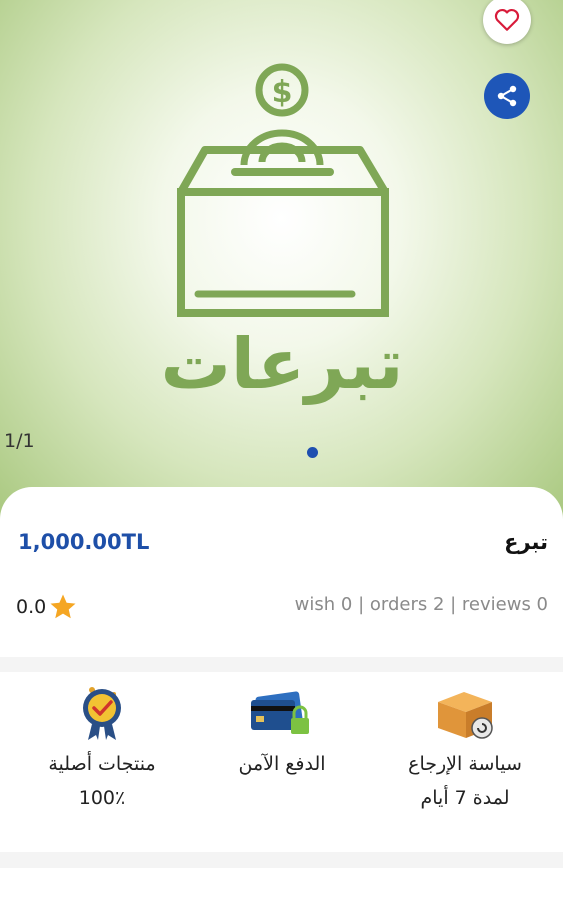 This screenshot has height=908, width=563. What do you see at coordinates (312, 452) in the screenshot?
I see `carousel-indicator-dot` at bounding box center [312, 452].